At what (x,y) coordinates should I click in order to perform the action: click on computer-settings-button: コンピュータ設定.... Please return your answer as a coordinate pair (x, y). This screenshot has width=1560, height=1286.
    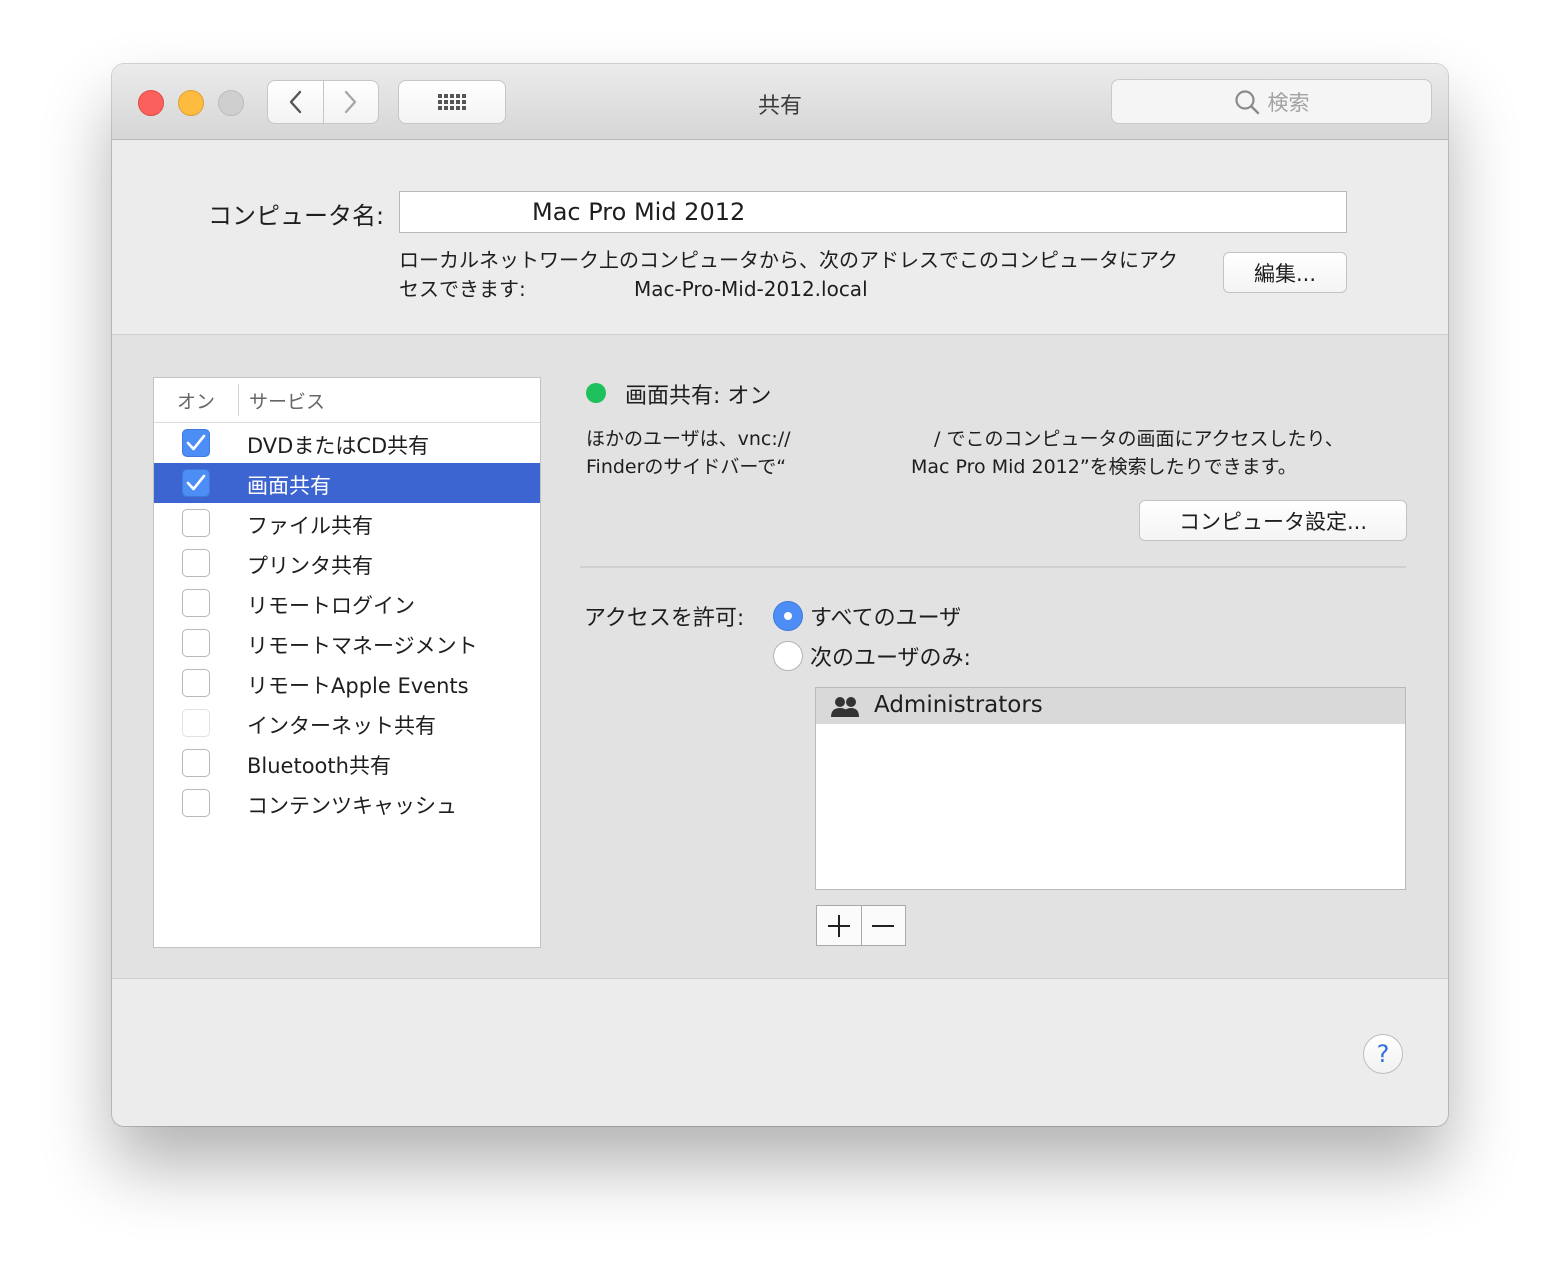
    Looking at the image, I should click on (1273, 520).